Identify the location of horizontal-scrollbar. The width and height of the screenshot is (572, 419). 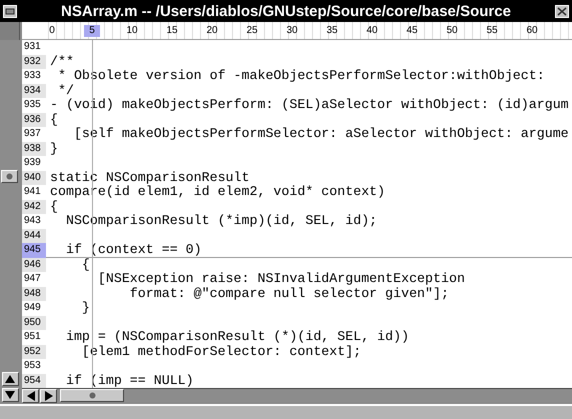
(297, 395).